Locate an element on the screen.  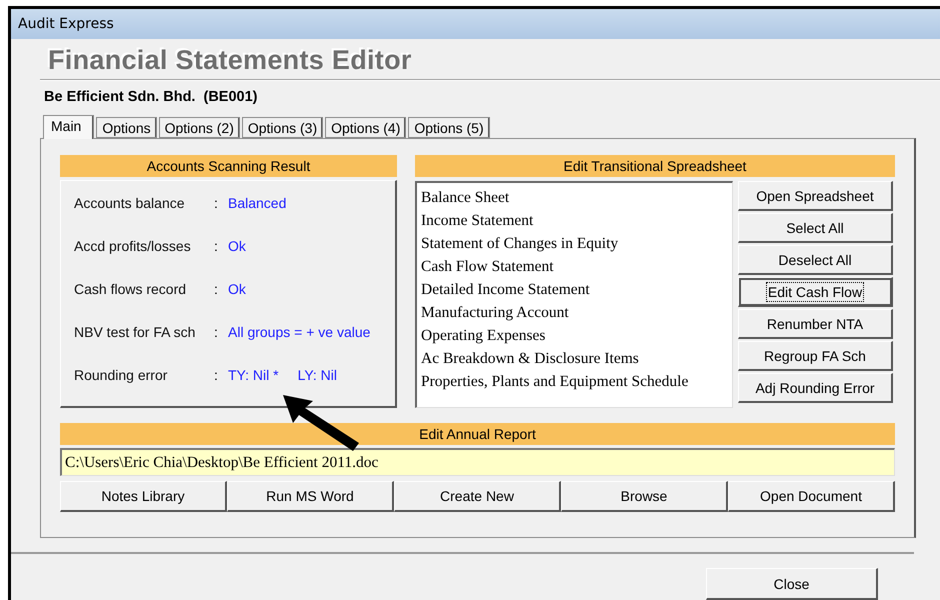
statement-list is located at coordinates (574, 294).